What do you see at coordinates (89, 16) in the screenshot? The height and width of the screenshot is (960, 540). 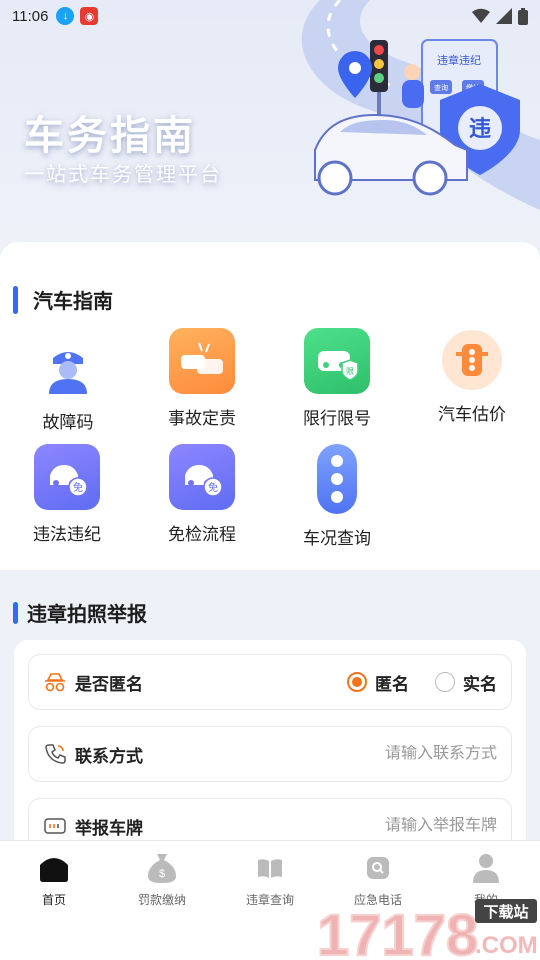 I see `app-notification-icon: ◉` at bounding box center [89, 16].